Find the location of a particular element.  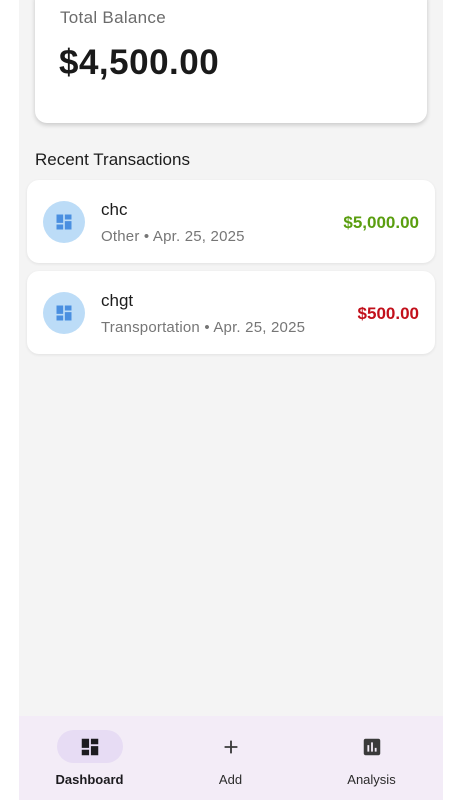

recent-transactions-title: Recent Transactions is located at coordinates (112, 159).